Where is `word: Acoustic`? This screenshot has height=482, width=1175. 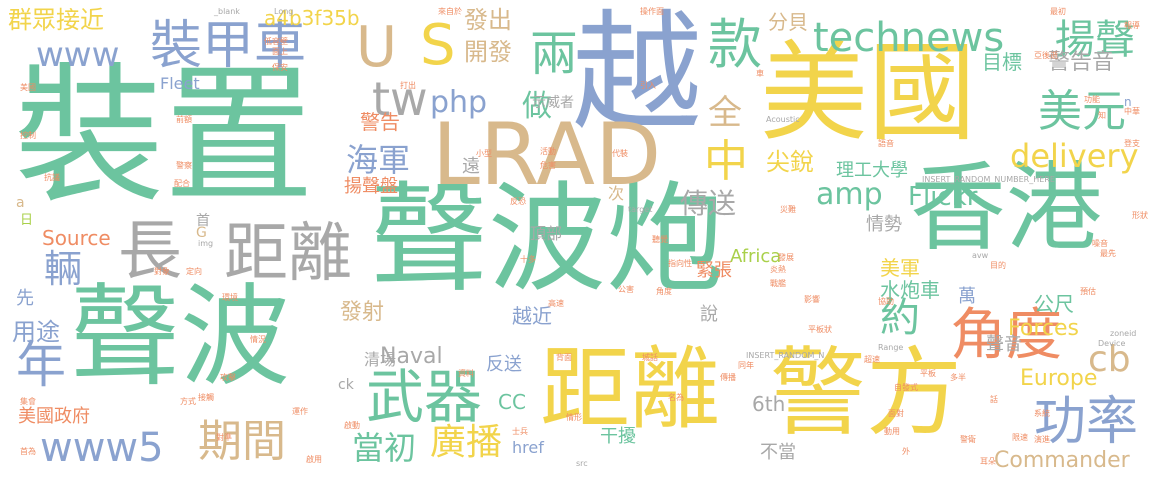 word: Acoustic is located at coordinates (783, 119).